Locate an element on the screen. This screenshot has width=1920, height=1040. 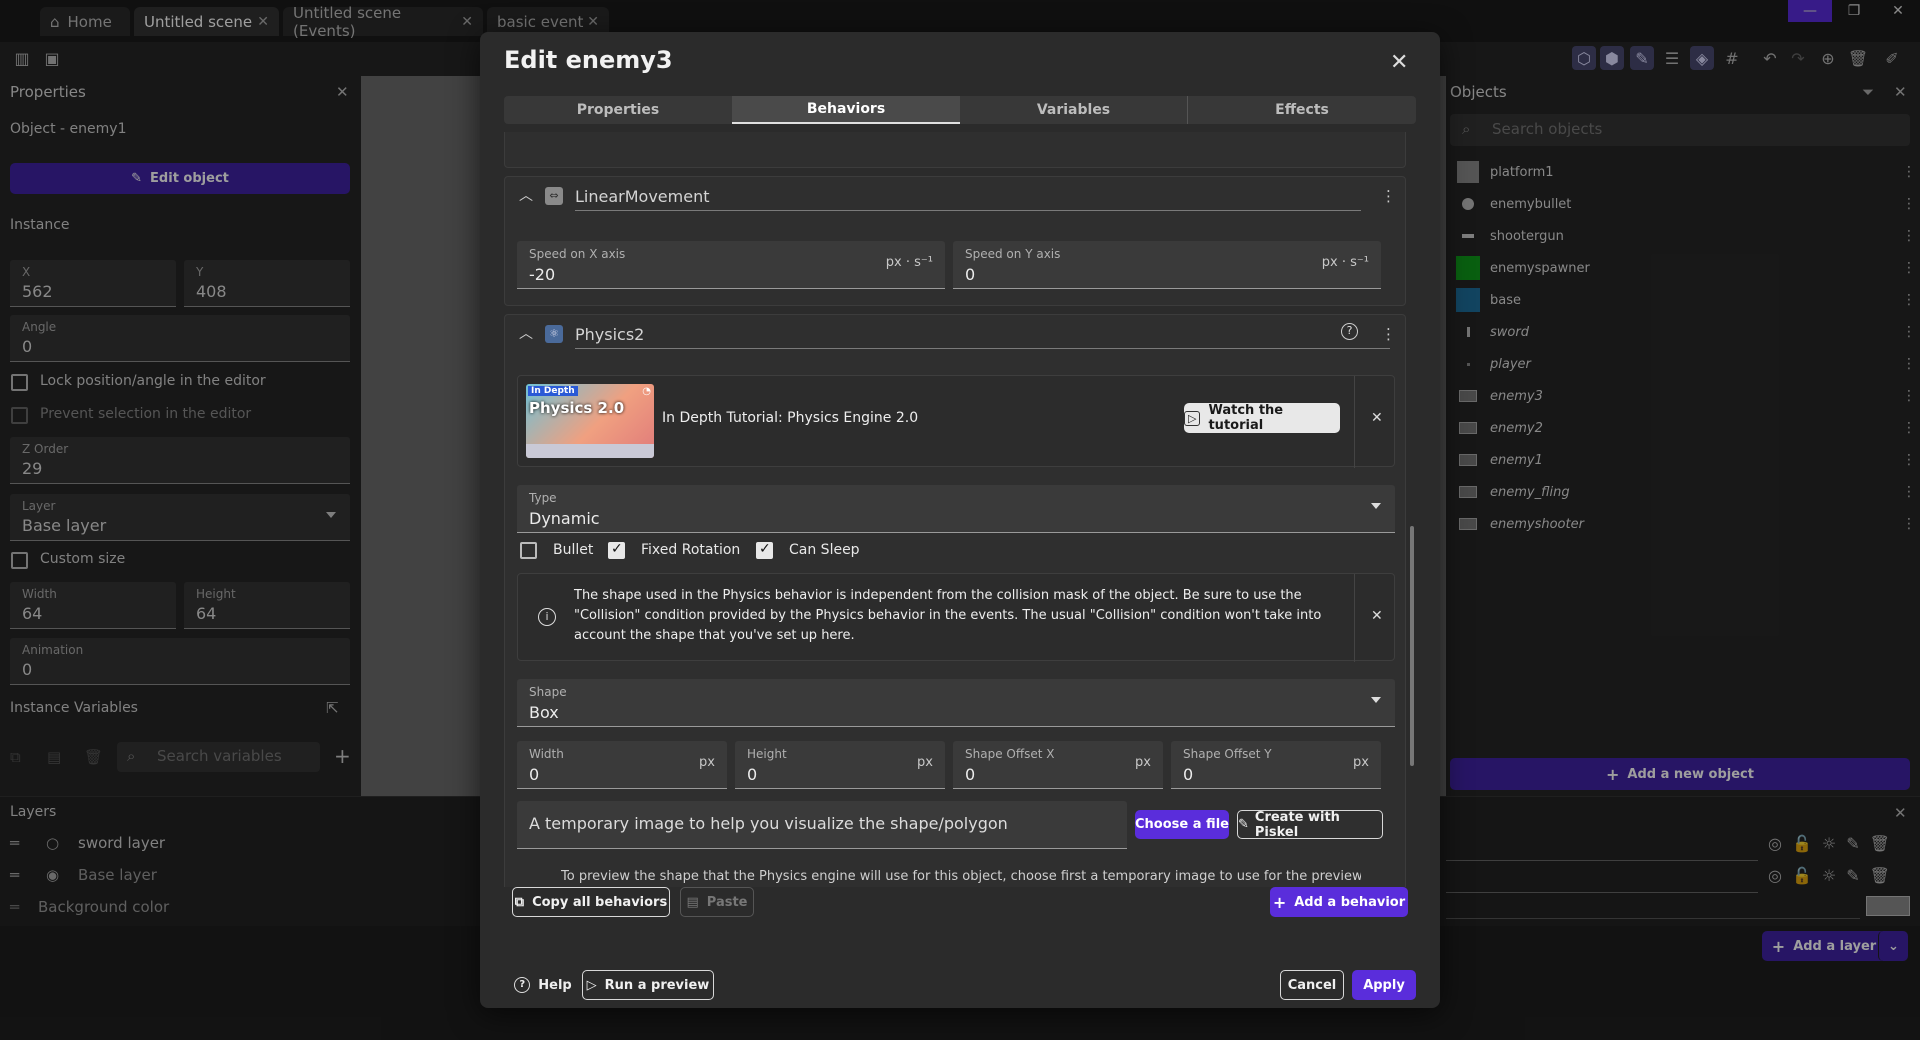
linear-movement-icon: ⇔ is located at coordinates (554, 196).